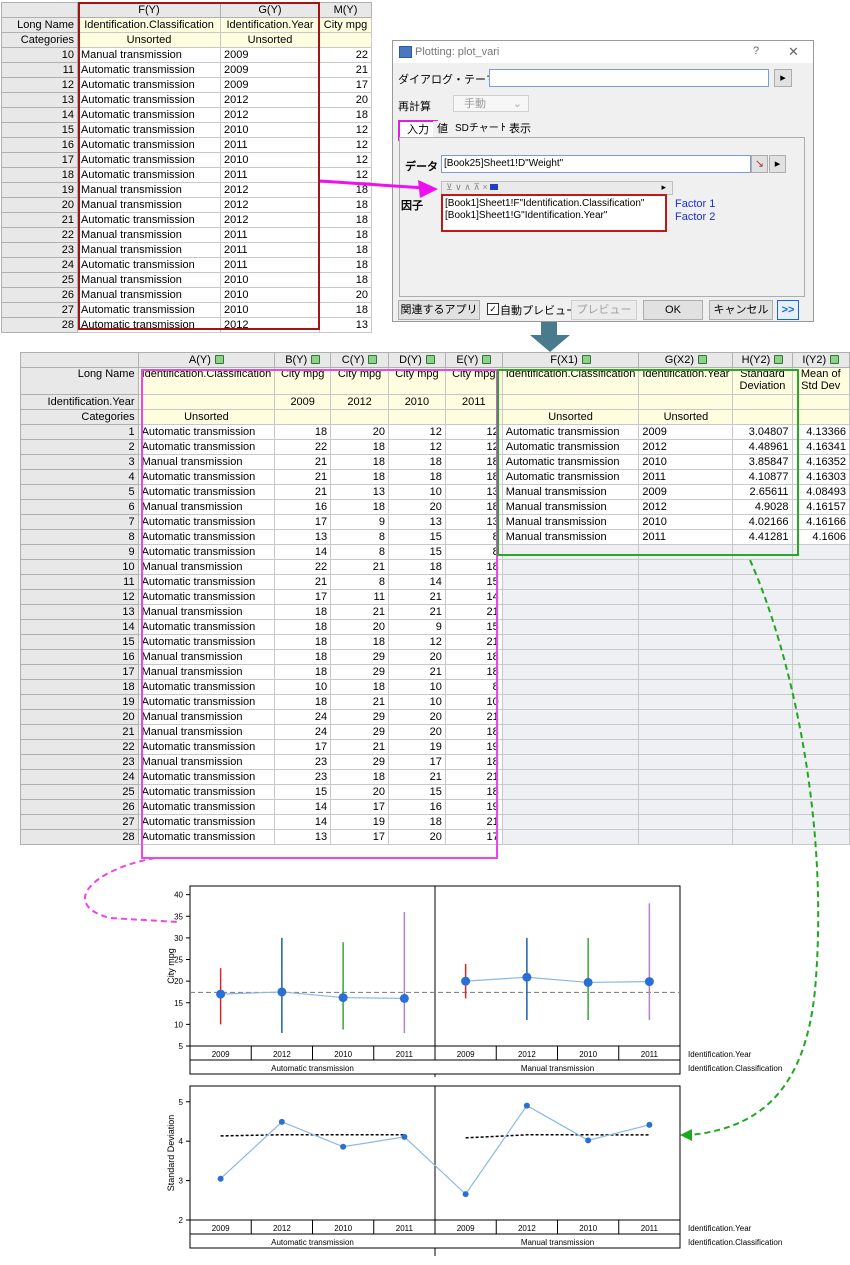 This screenshot has width=850, height=1265. I want to click on row-number: 28, so click(79, 837).